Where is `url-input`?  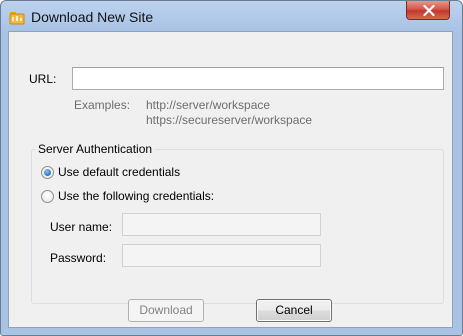 url-input is located at coordinates (258, 78).